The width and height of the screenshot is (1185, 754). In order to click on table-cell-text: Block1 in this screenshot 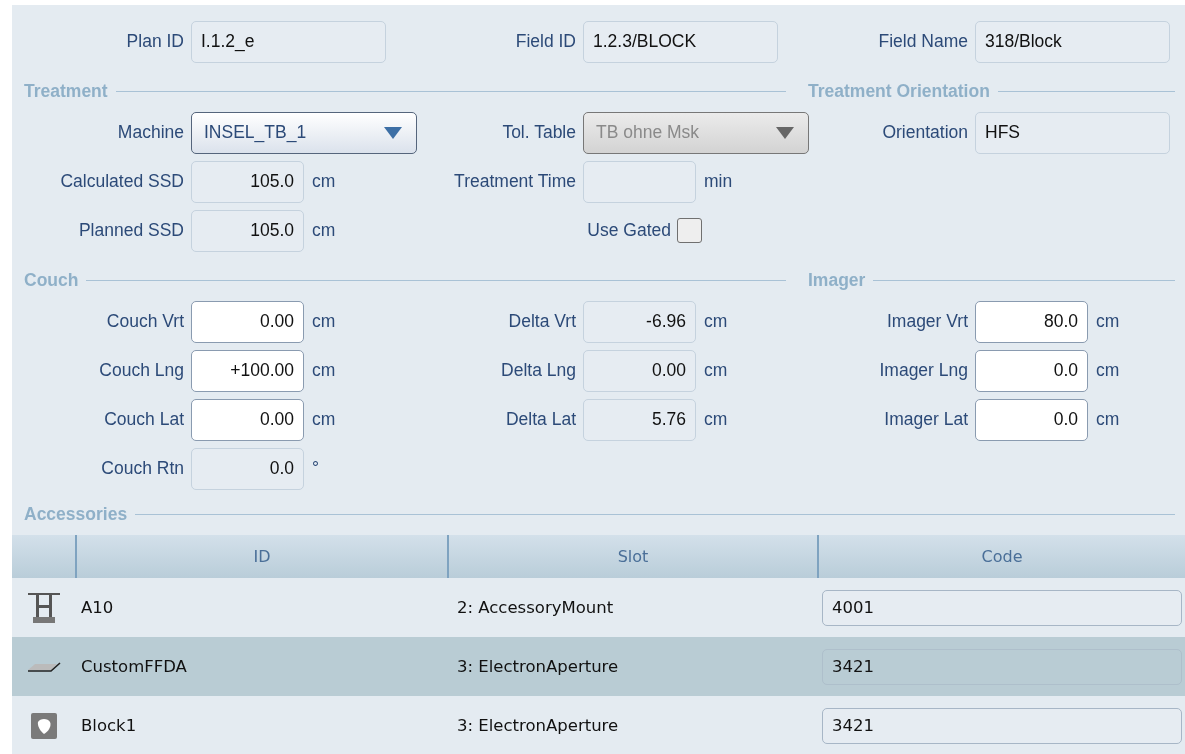, I will do `click(109, 726)`.